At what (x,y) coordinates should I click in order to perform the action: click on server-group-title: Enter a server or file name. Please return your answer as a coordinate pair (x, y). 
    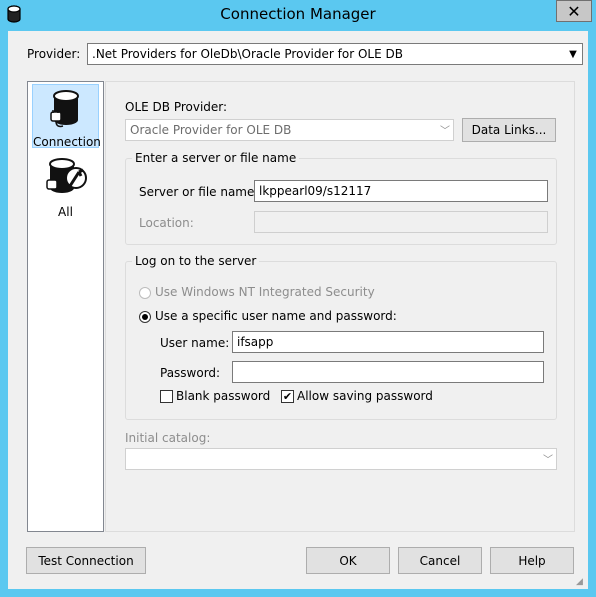
    Looking at the image, I should click on (216, 158).